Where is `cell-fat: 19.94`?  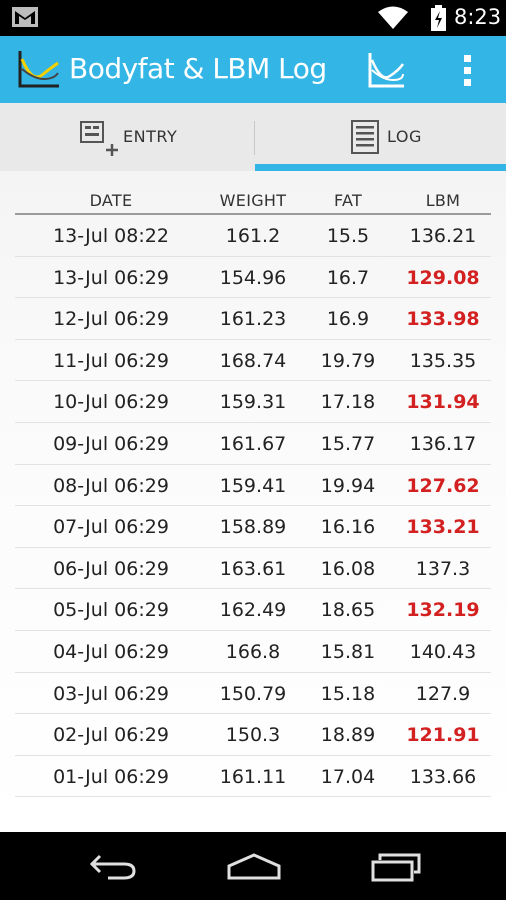 cell-fat: 19.94 is located at coordinates (348, 485).